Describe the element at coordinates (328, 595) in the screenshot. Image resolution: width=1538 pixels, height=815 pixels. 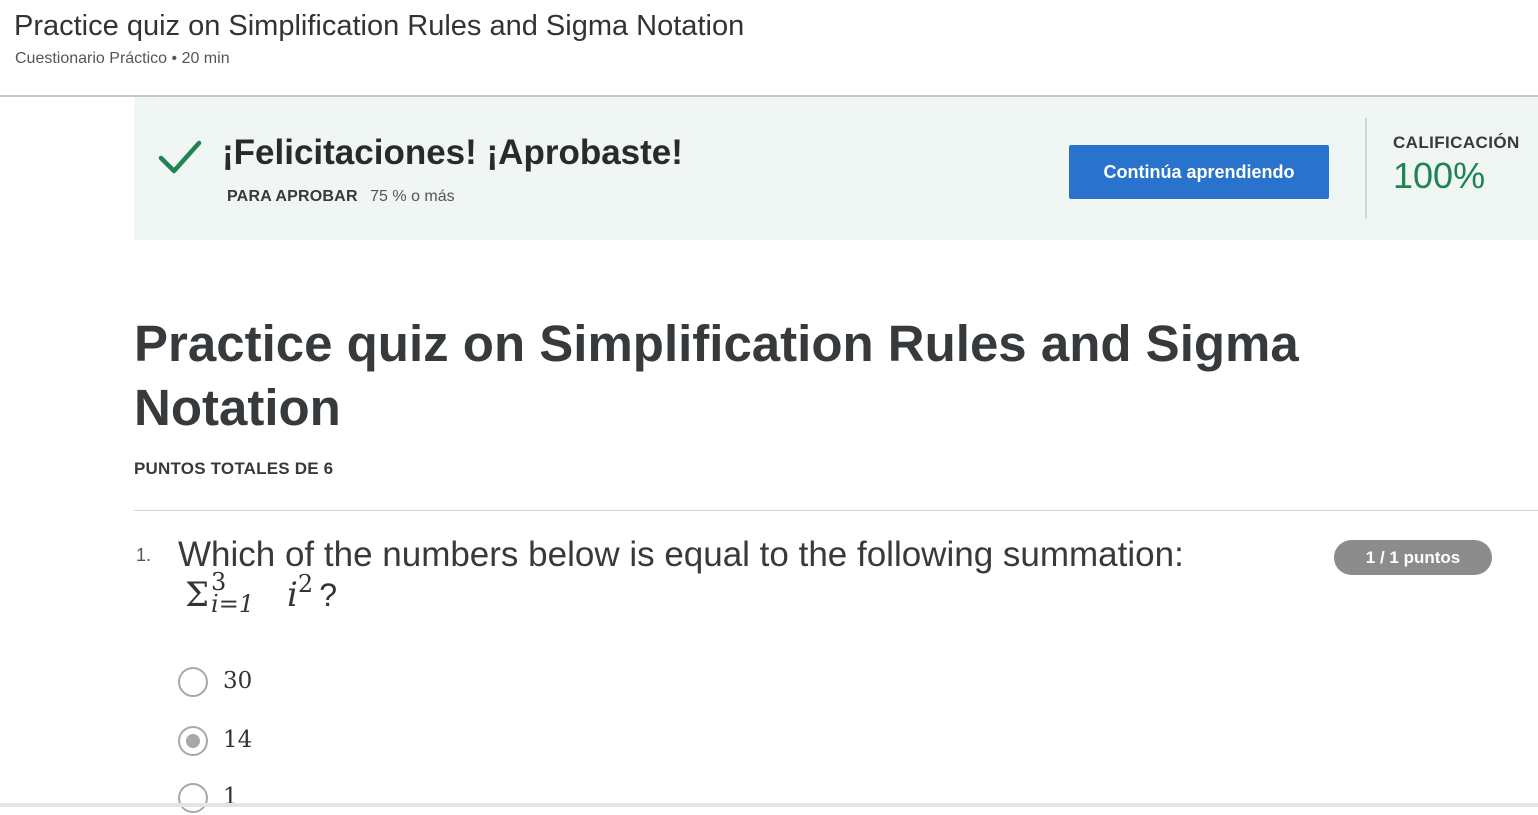
I see `question-mark: ?` at that location.